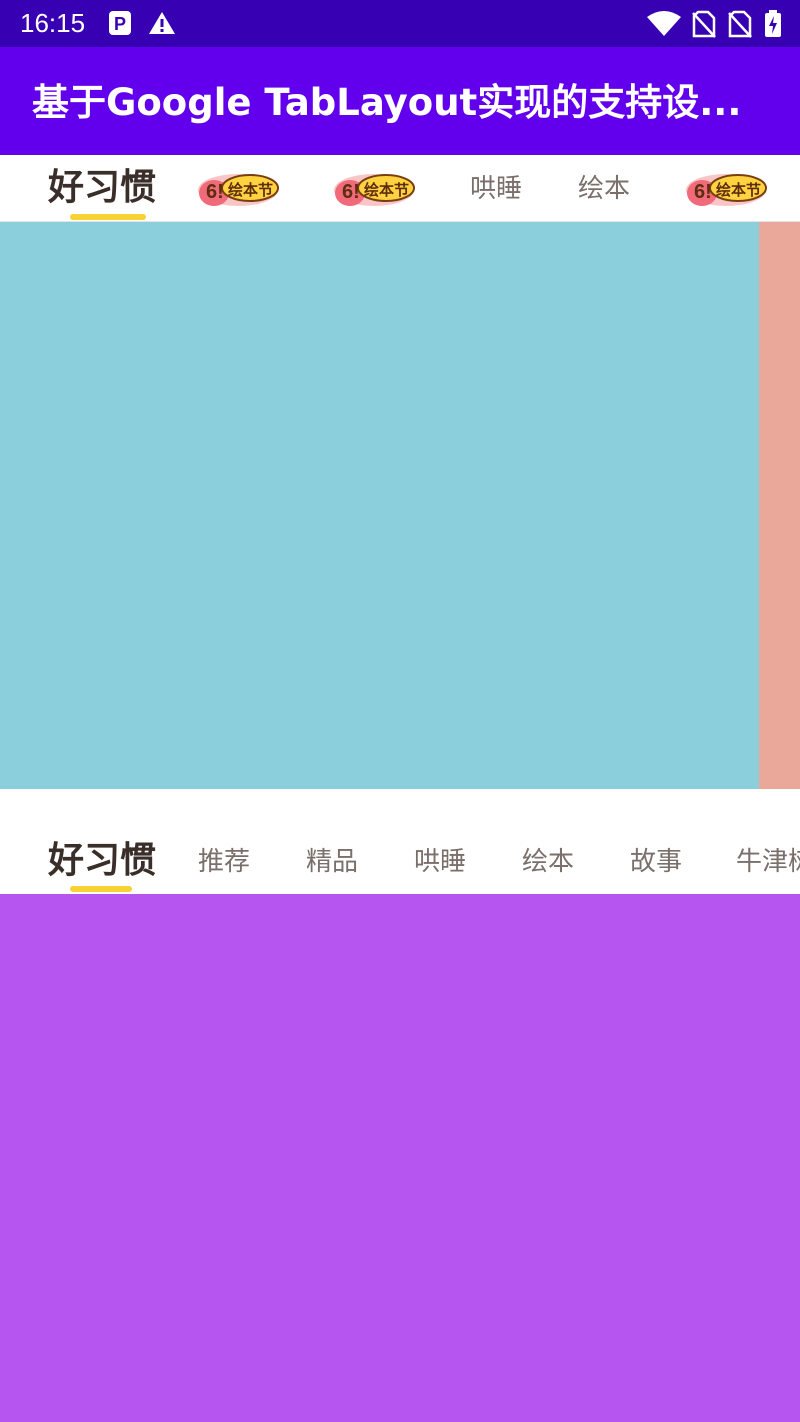  I want to click on tab-recommended: 推荐, so click(224, 862).